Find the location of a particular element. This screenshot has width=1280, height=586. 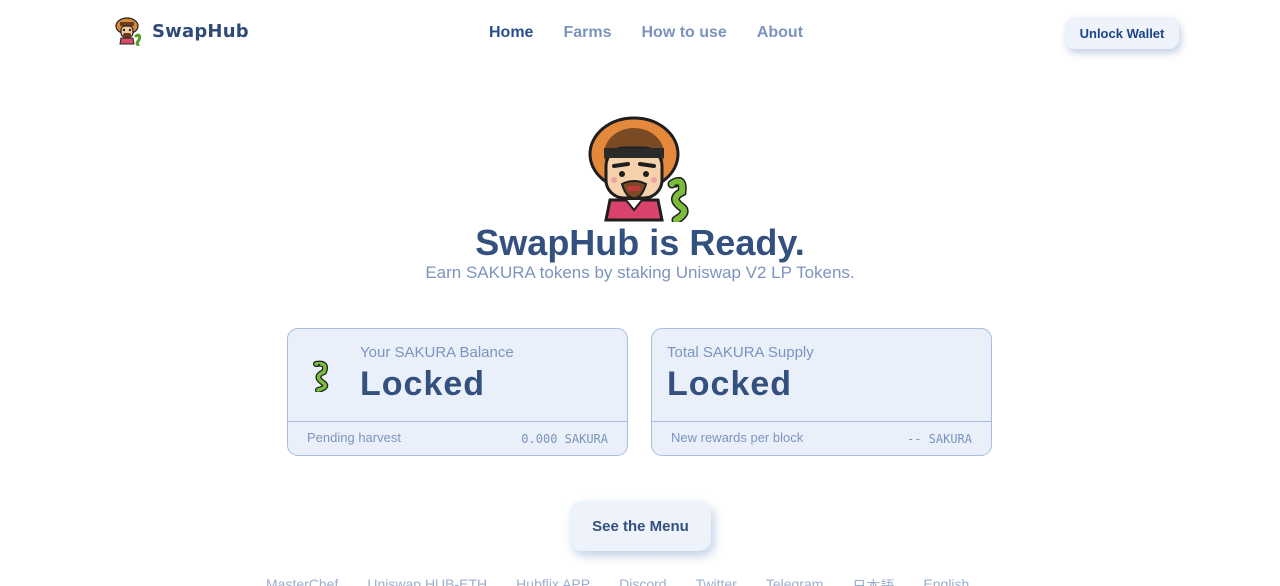

pending-harvest-value: 0.000 SAKURA is located at coordinates (564, 439).